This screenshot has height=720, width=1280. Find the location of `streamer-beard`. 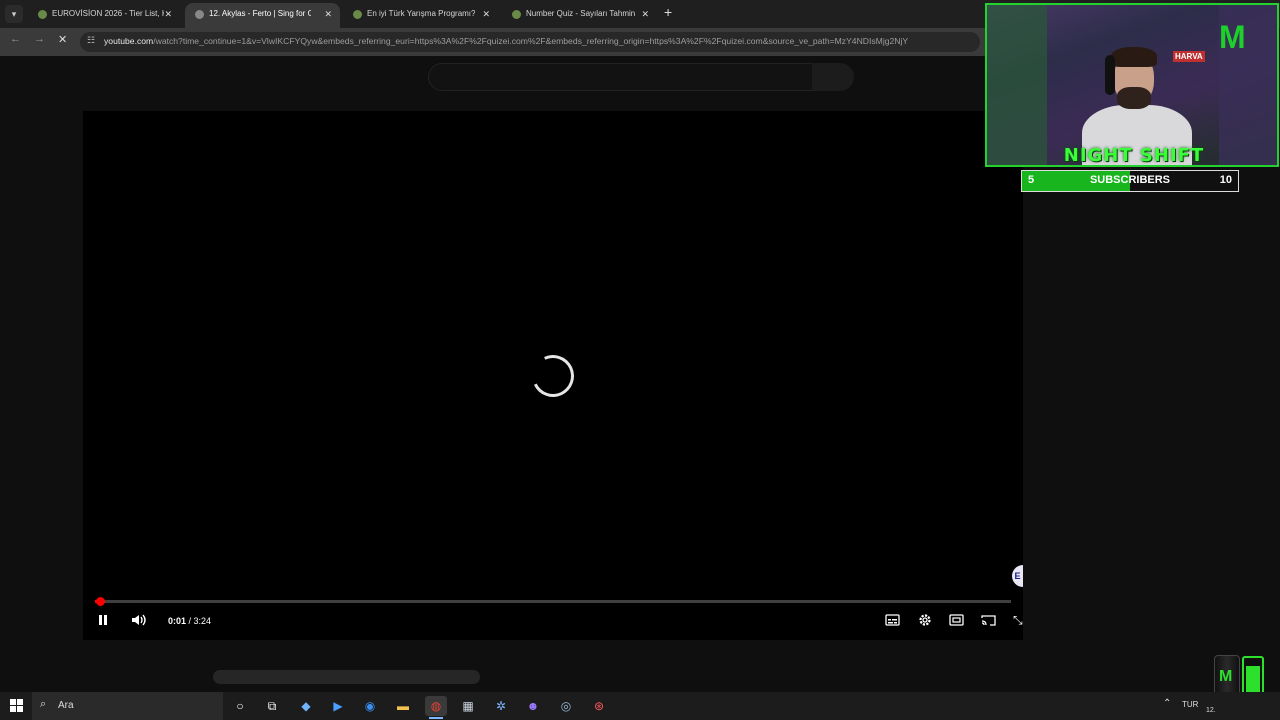

streamer-beard is located at coordinates (1134, 98).